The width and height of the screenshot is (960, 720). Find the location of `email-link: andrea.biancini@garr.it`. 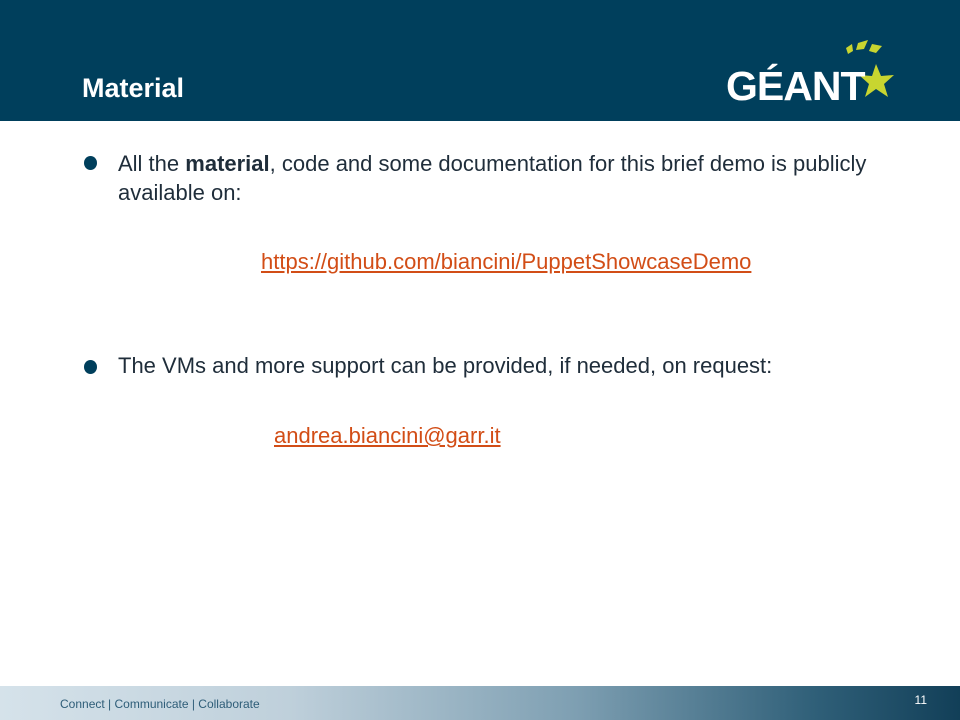

email-link: andrea.biancini@garr.it is located at coordinates (387, 436).